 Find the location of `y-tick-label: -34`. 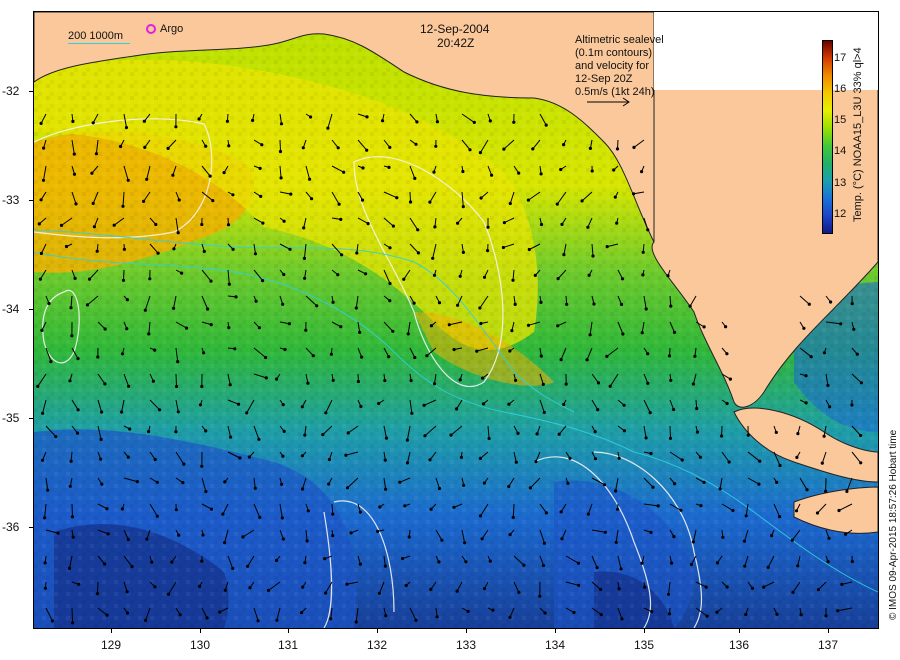

y-tick-label: -34 is located at coordinates (11, 309).